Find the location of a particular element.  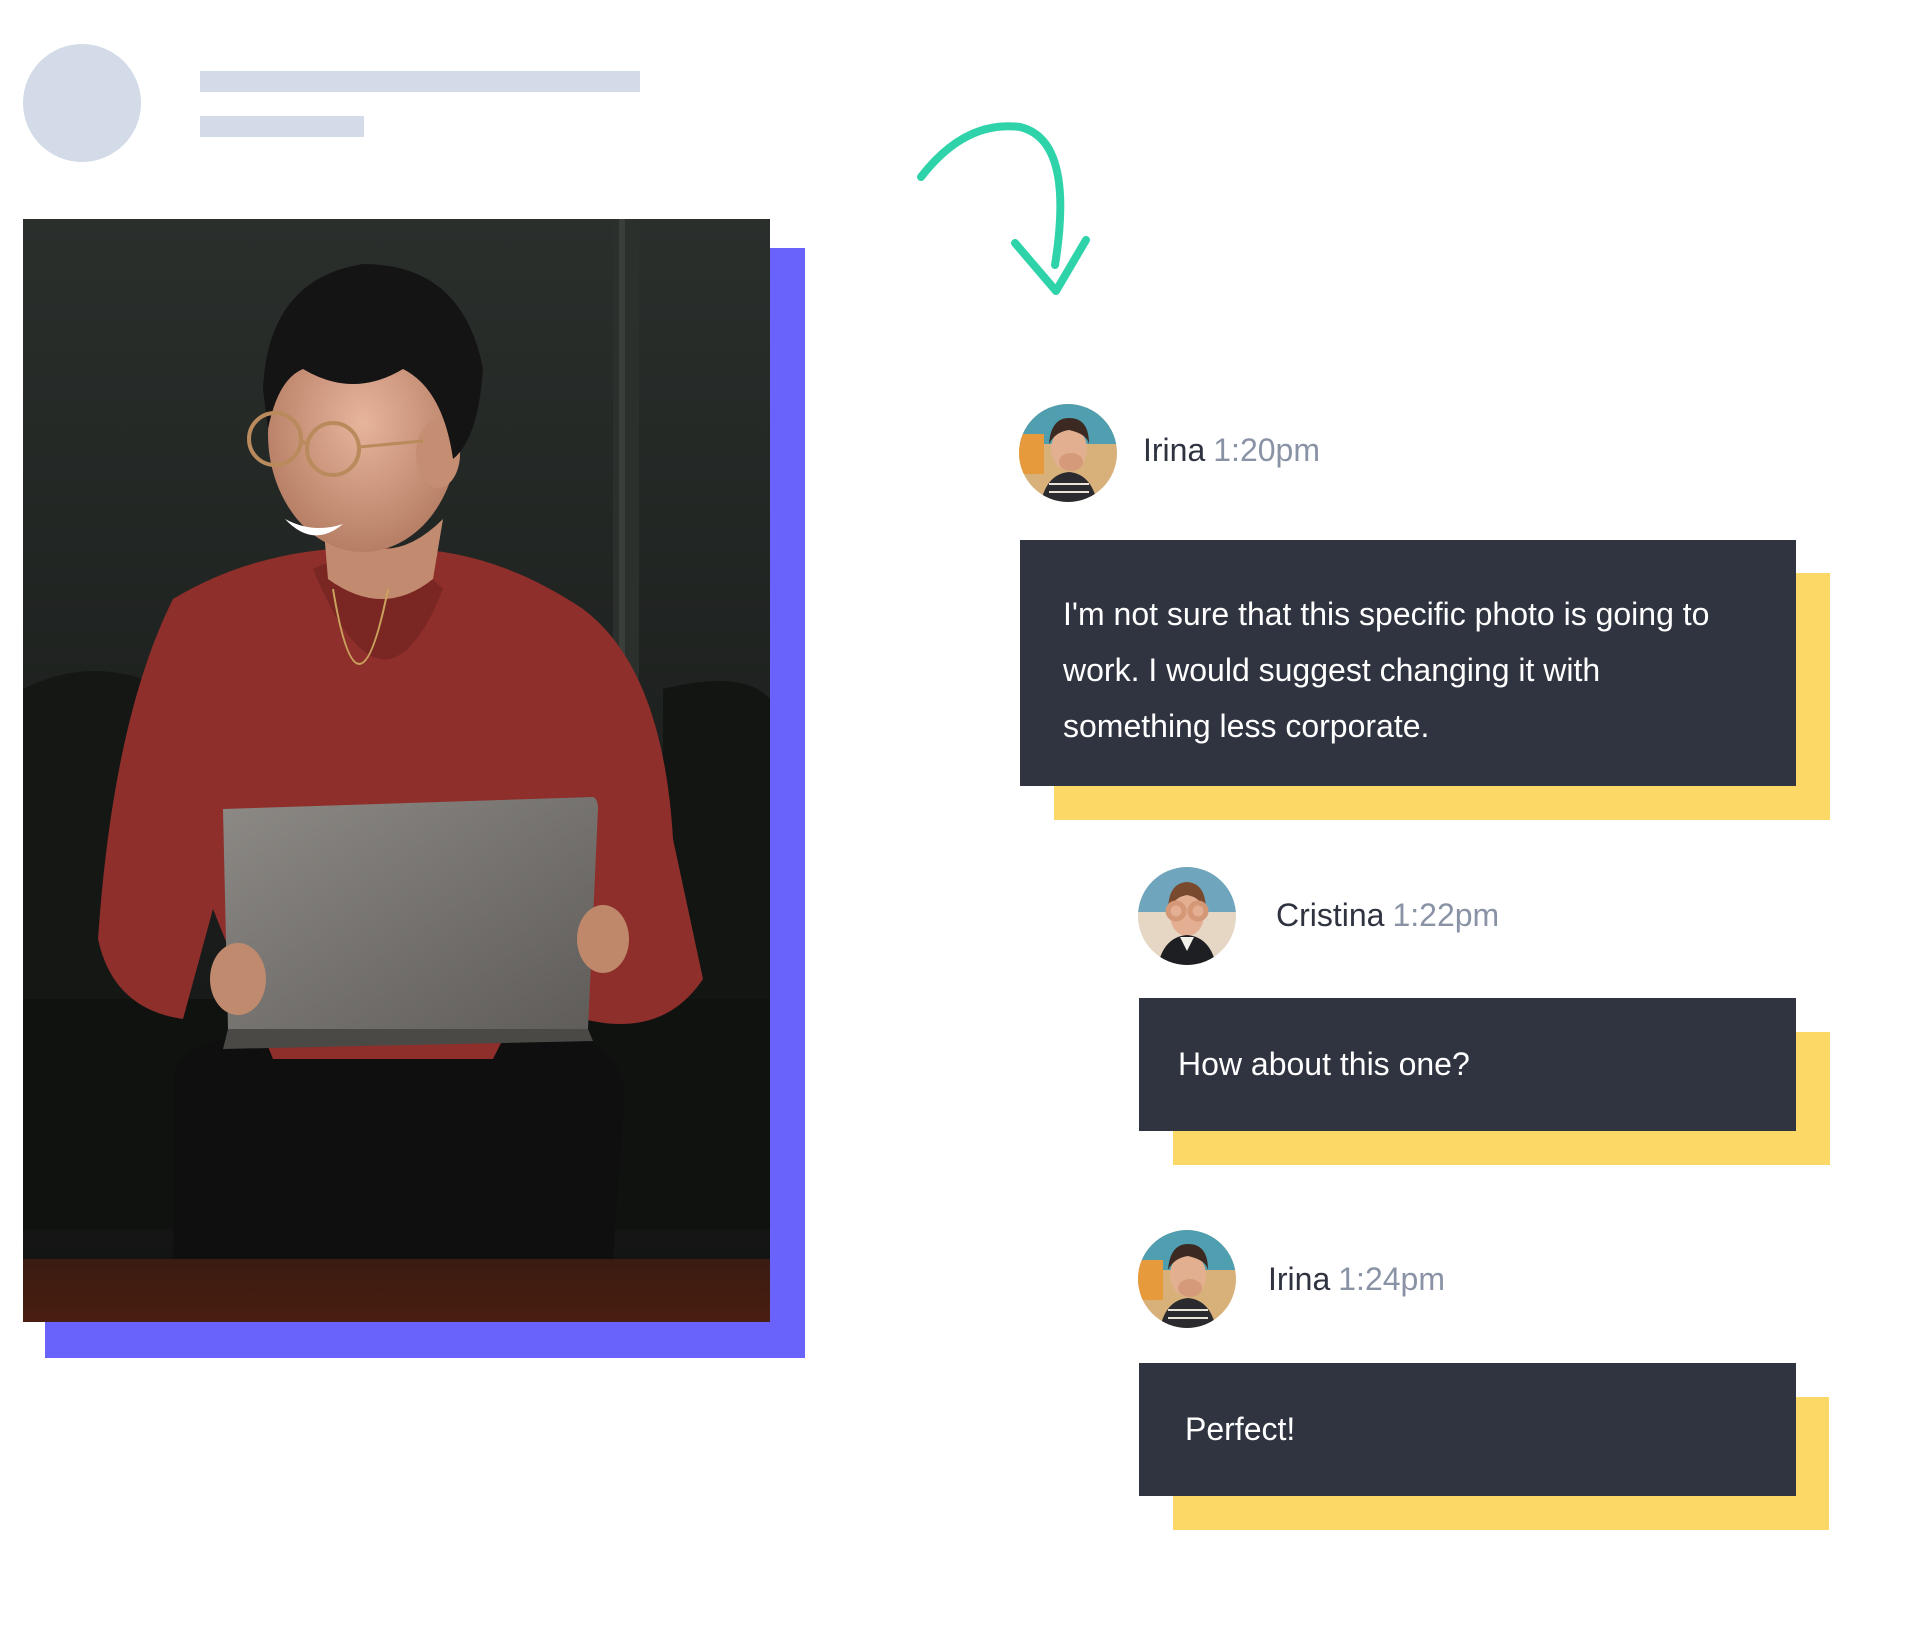

curved-arrow-down-icon is located at coordinates (1003, 208).